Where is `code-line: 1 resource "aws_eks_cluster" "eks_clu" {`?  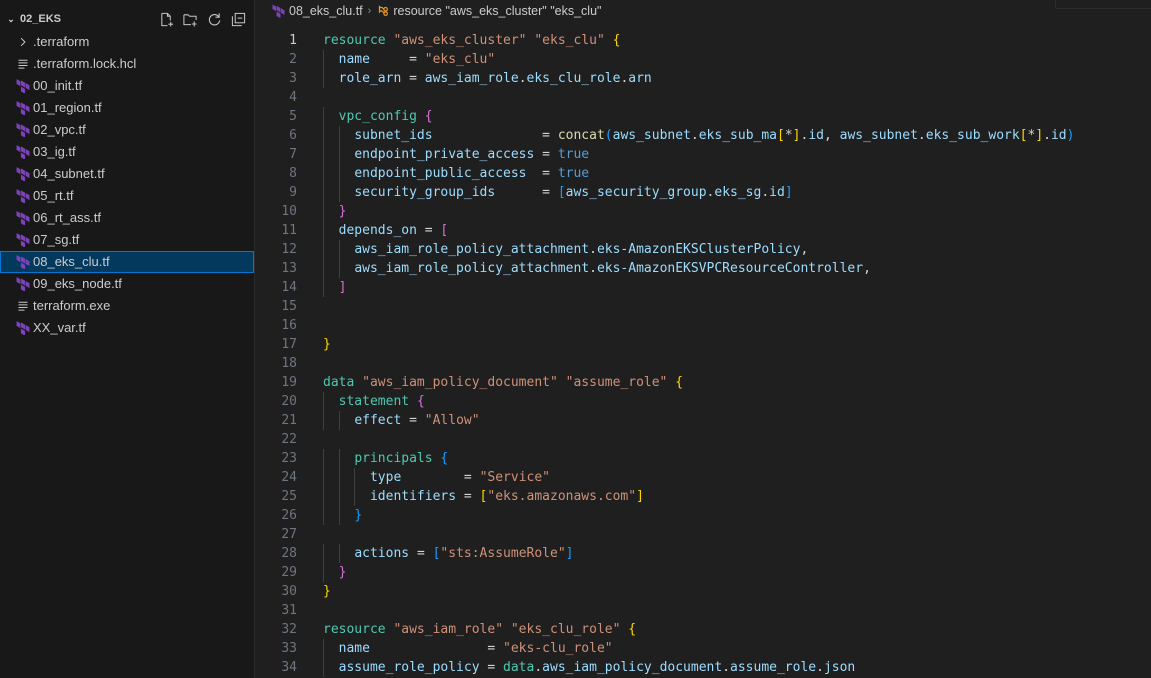 code-line: 1 resource "aws_eks_cluster" "eks_clu" { is located at coordinates (703, 40).